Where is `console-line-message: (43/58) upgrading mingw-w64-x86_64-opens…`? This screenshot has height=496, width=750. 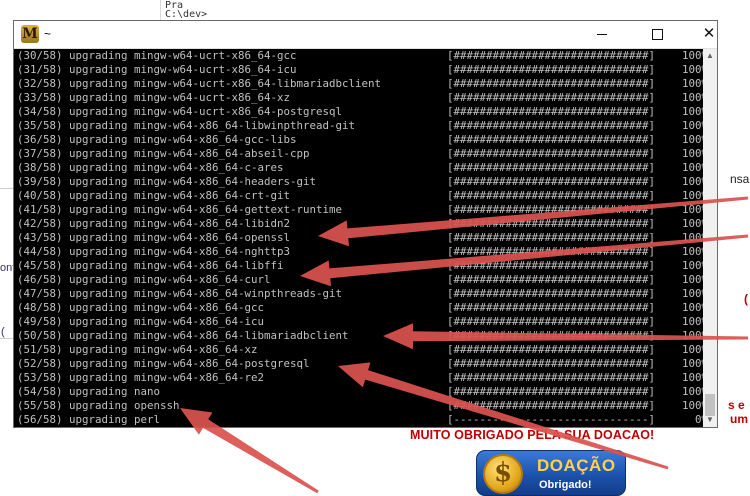
console-line-message: (43/58) upgrading mingw-w64-x86_64-opens… is located at coordinates (154, 237).